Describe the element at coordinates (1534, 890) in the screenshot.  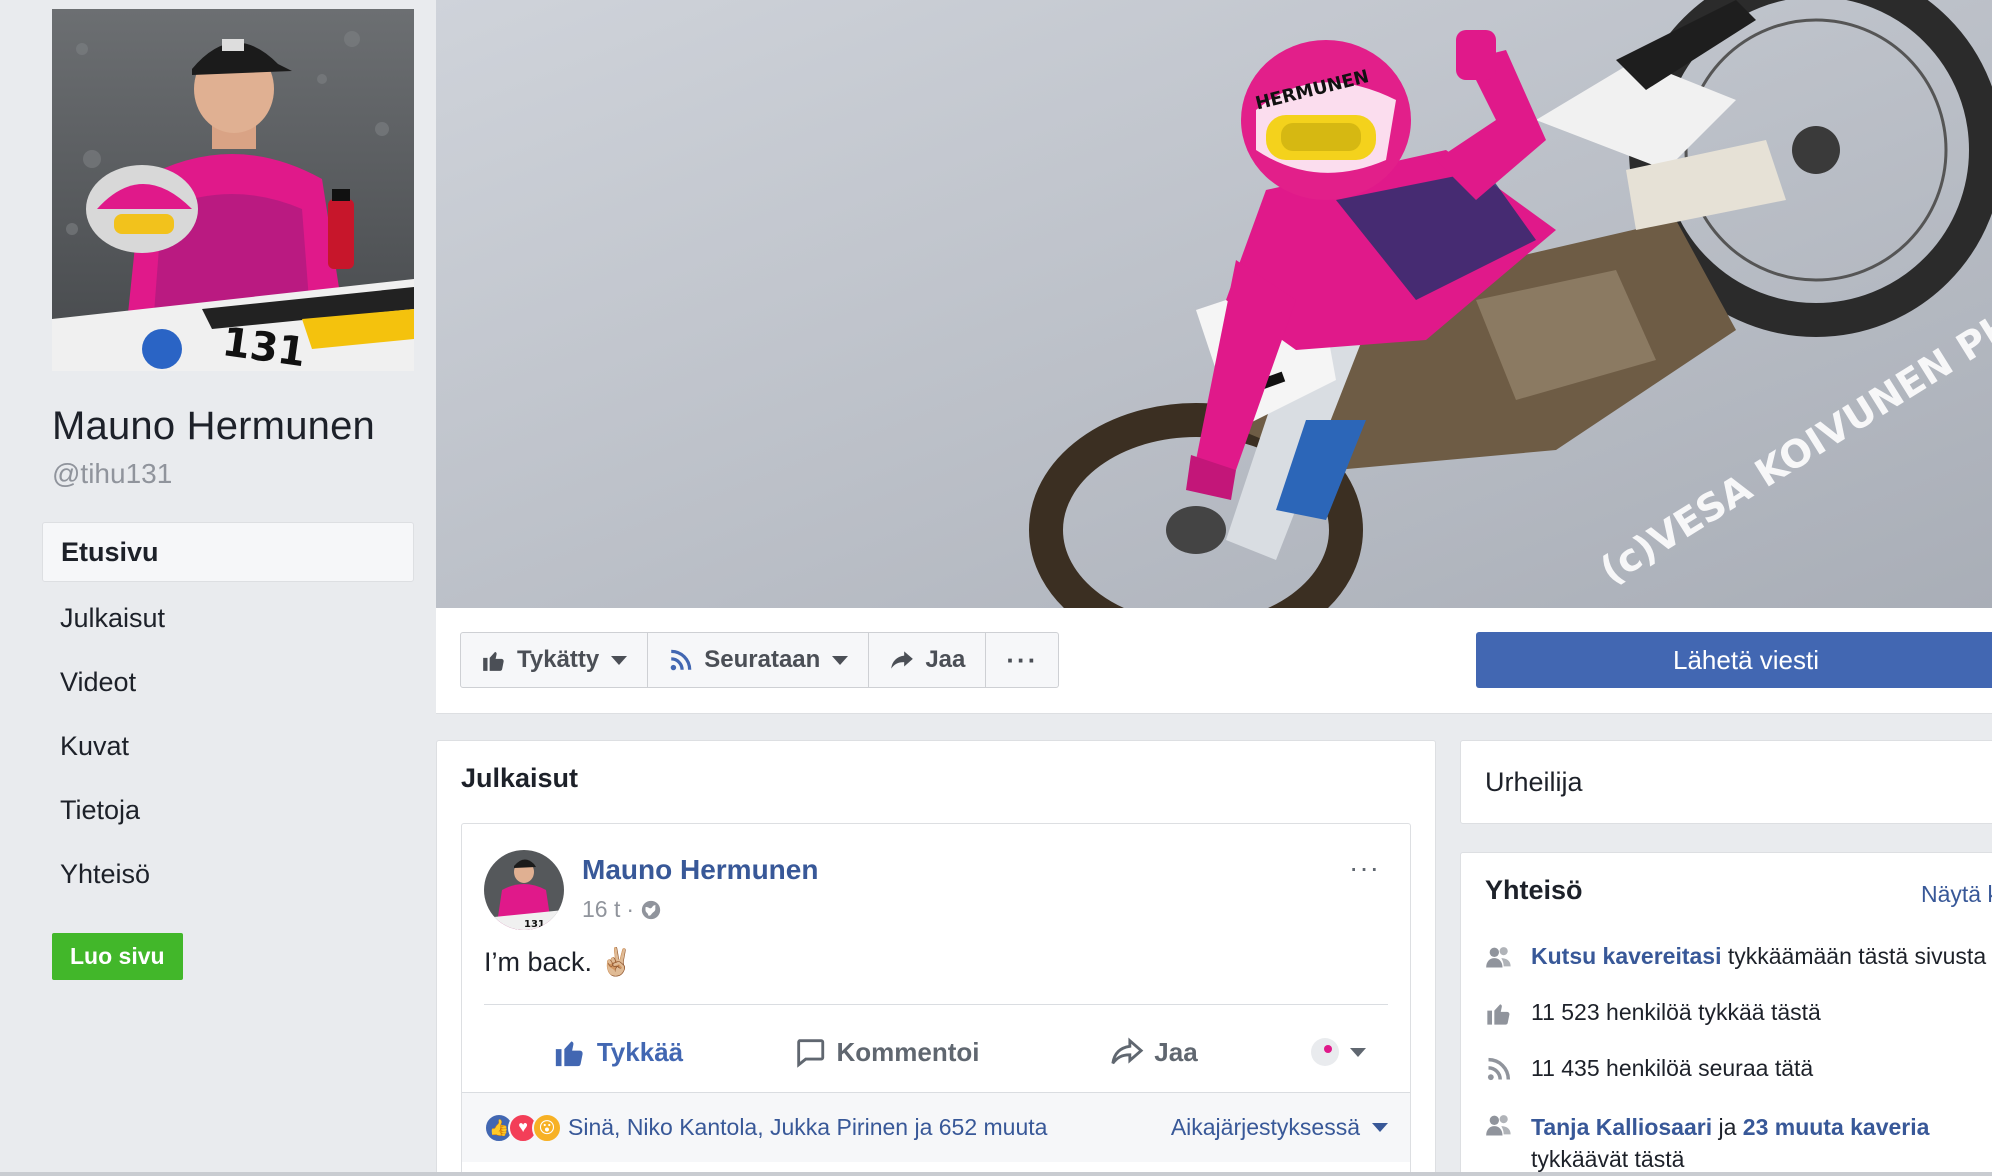
I see `community-title: Yhteisö` at that location.